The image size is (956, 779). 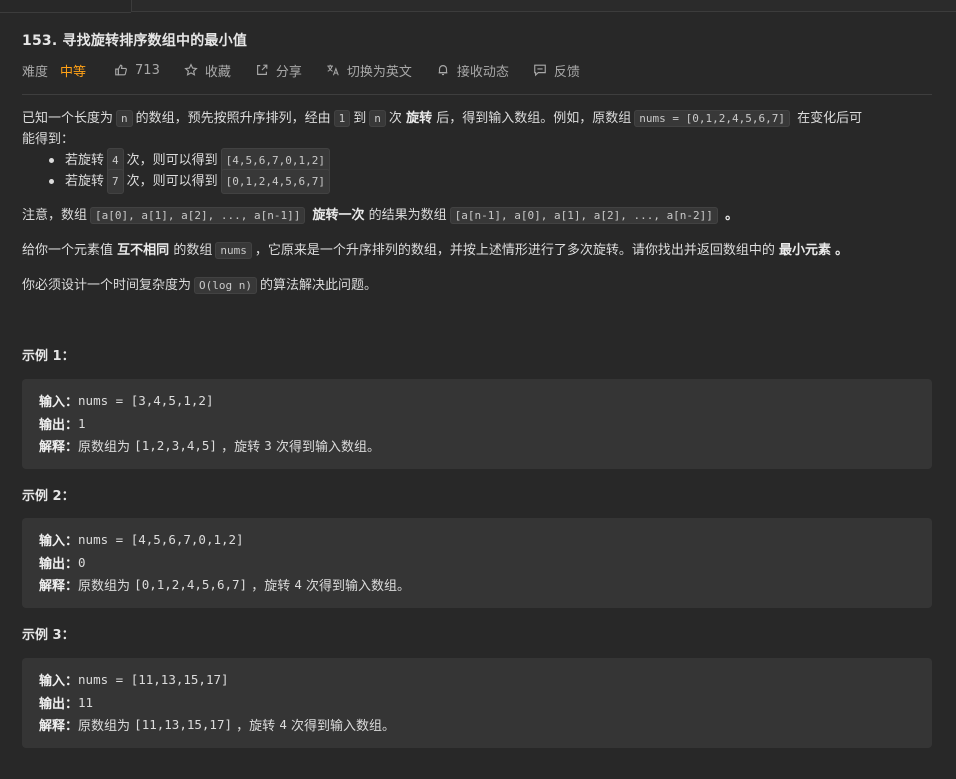 What do you see at coordinates (543, 6) in the screenshot?
I see `tab-area` at bounding box center [543, 6].